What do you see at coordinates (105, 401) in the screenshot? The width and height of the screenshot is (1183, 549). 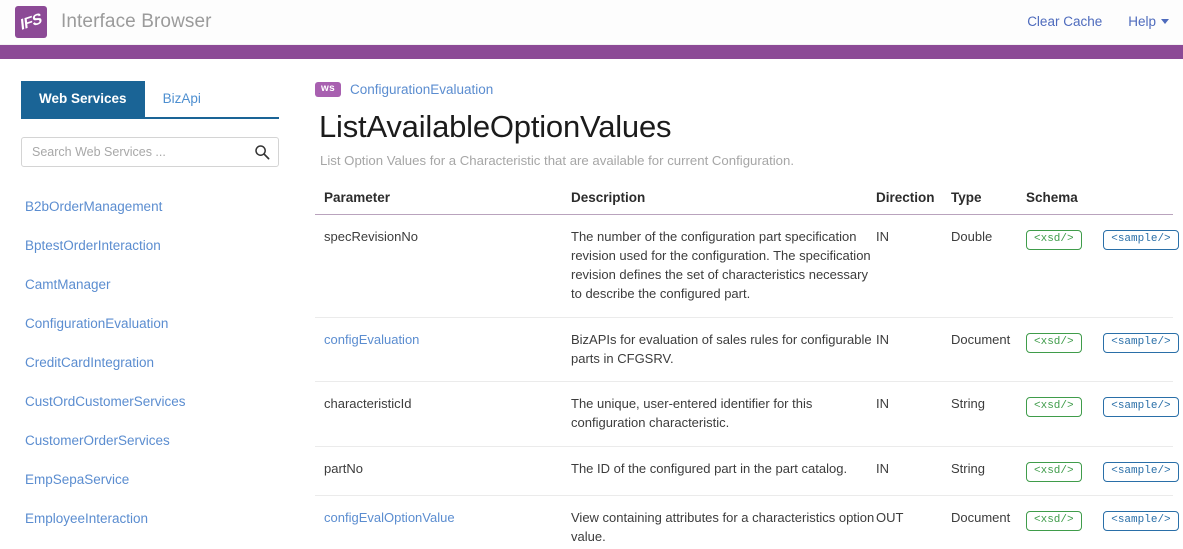 I see `sidebar-item-custordcustomerservices: CustOrdCustomerServices` at bounding box center [105, 401].